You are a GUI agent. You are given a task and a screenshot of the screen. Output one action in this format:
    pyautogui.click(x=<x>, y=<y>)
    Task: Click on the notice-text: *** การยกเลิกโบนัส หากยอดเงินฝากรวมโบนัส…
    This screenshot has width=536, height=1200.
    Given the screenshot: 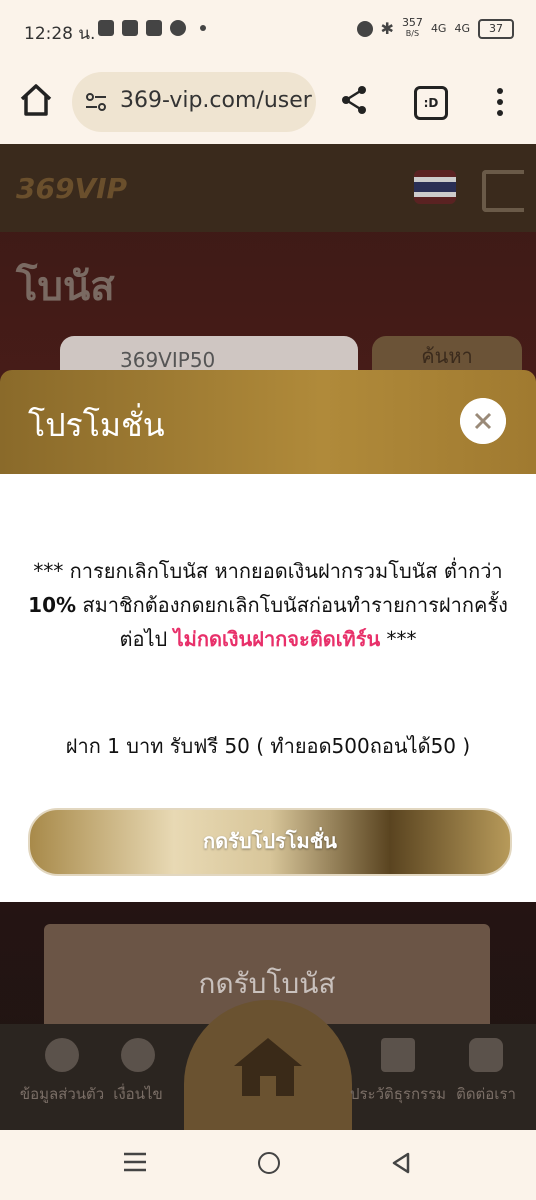 What is the action you would take?
    pyautogui.click(x=268, y=571)
    